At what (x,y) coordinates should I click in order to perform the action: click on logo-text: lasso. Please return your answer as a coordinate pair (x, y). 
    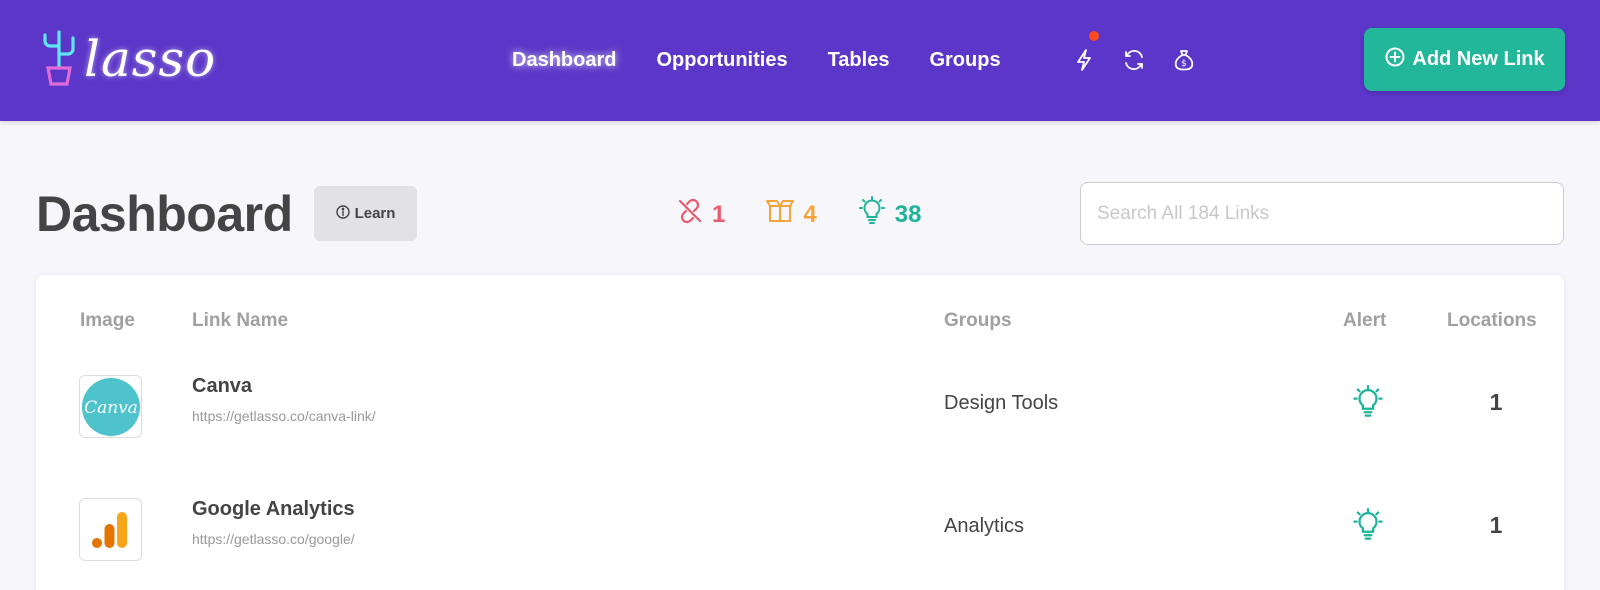
    Looking at the image, I should click on (150, 59).